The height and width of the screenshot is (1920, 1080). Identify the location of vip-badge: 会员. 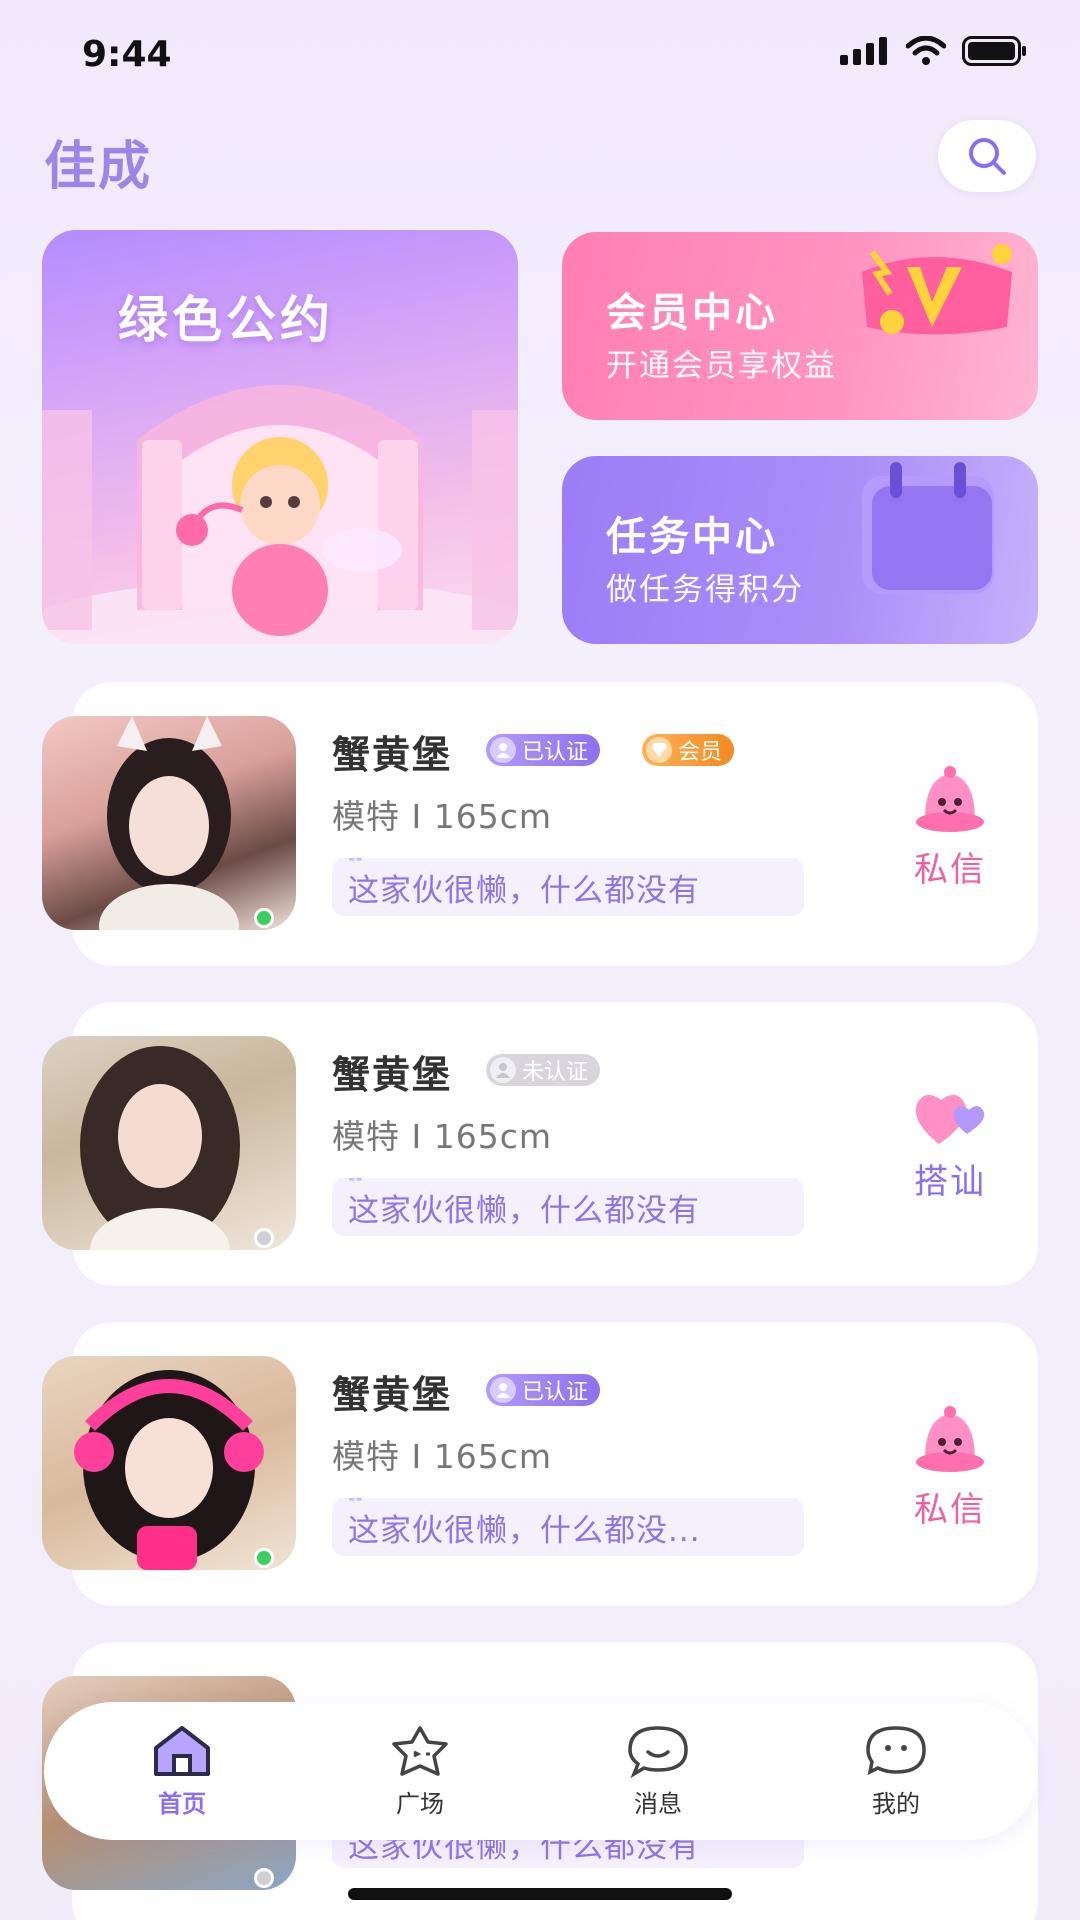
(688, 750).